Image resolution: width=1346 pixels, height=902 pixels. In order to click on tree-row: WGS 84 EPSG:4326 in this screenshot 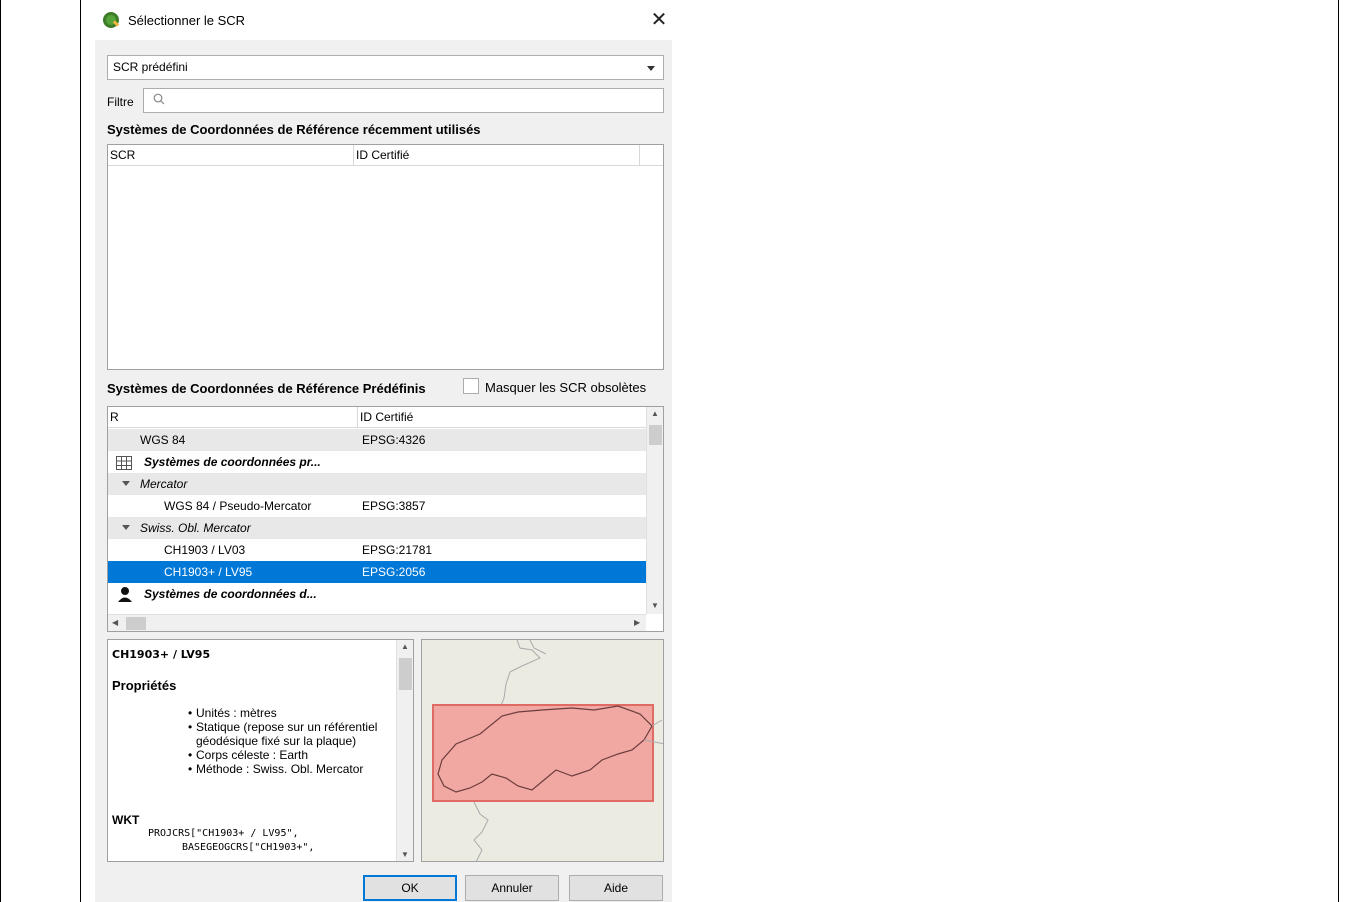, I will do `click(378, 440)`.